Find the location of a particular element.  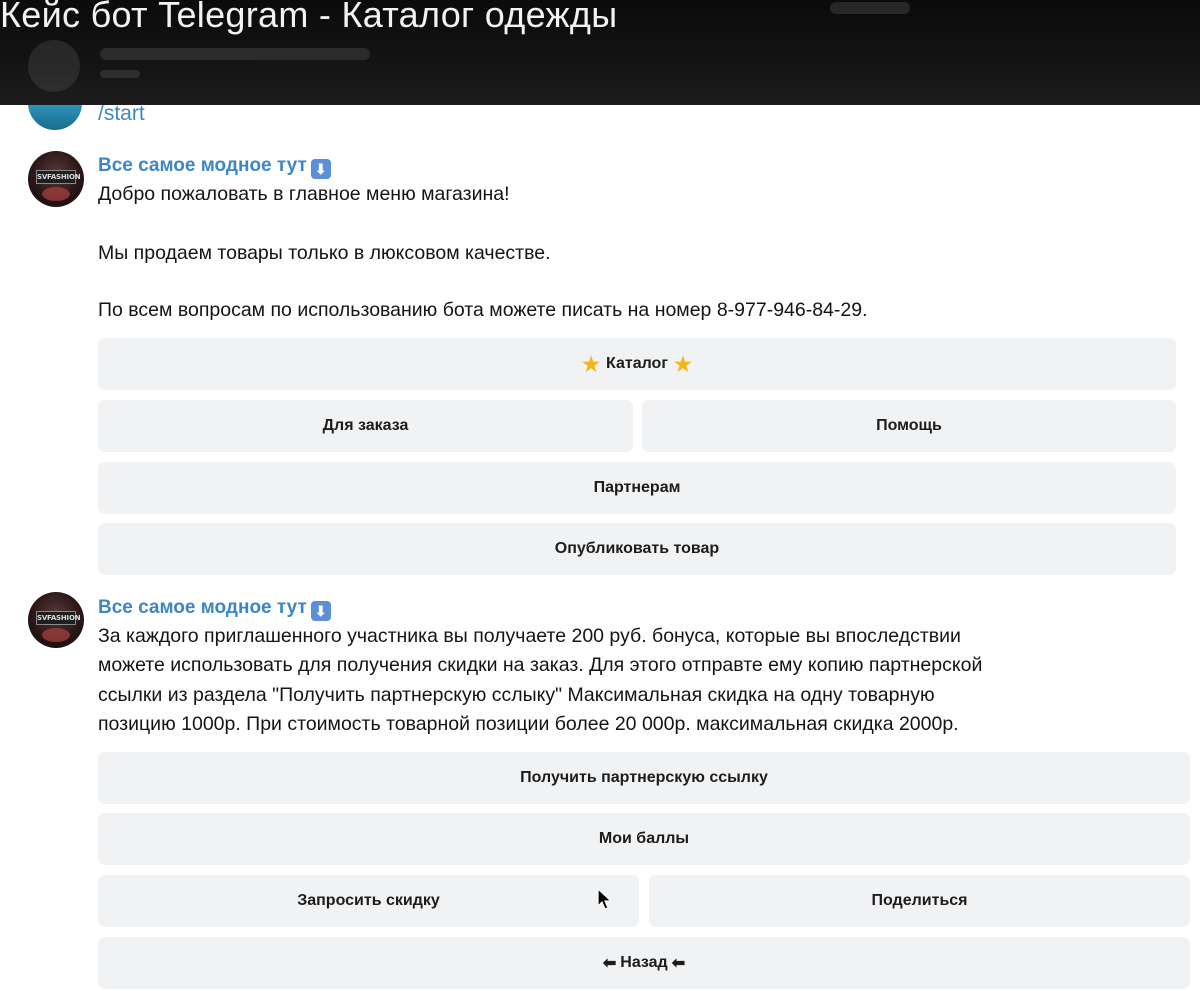

request-discount-button-label: Запросить скидку is located at coordinates (368, 900).